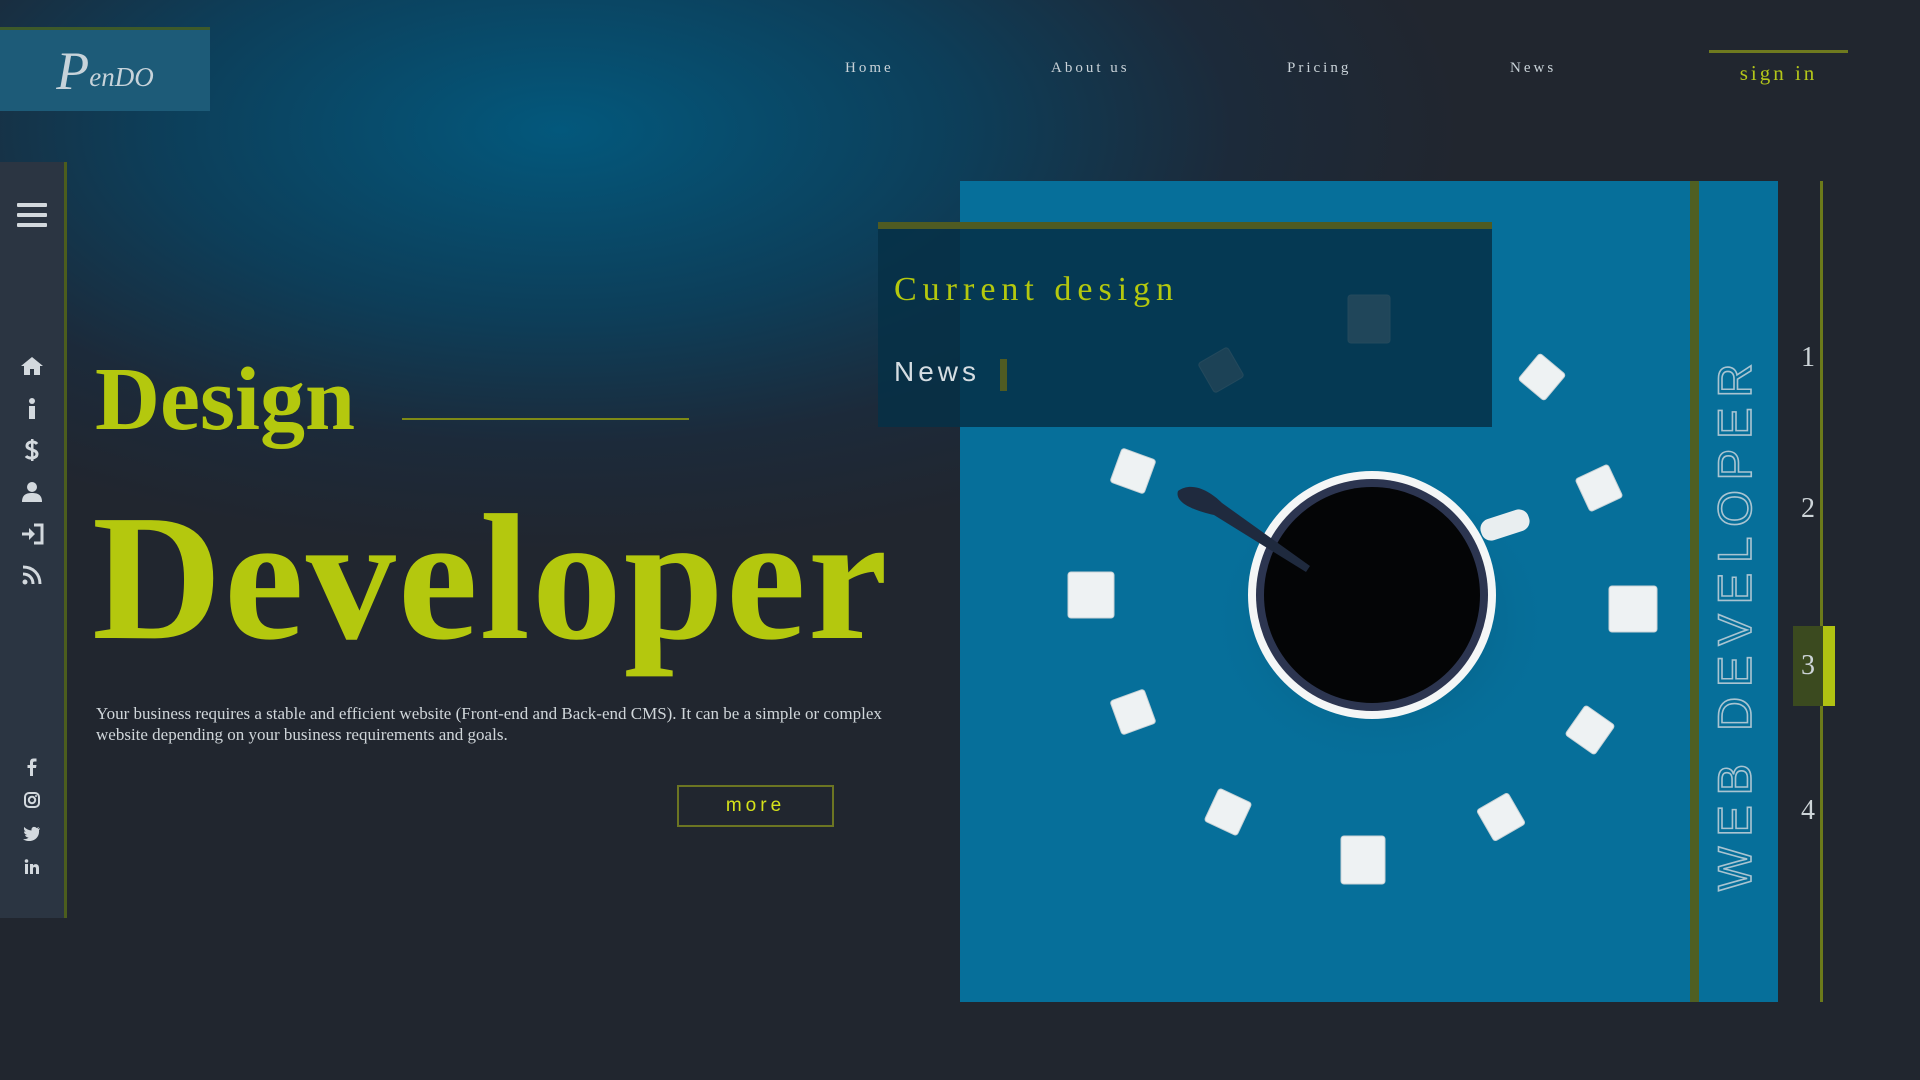  What do you see at coordinates (1778, 68) in the screenshot?
I see `sign-in-button: sign in` at bounding box center [1778, 68].